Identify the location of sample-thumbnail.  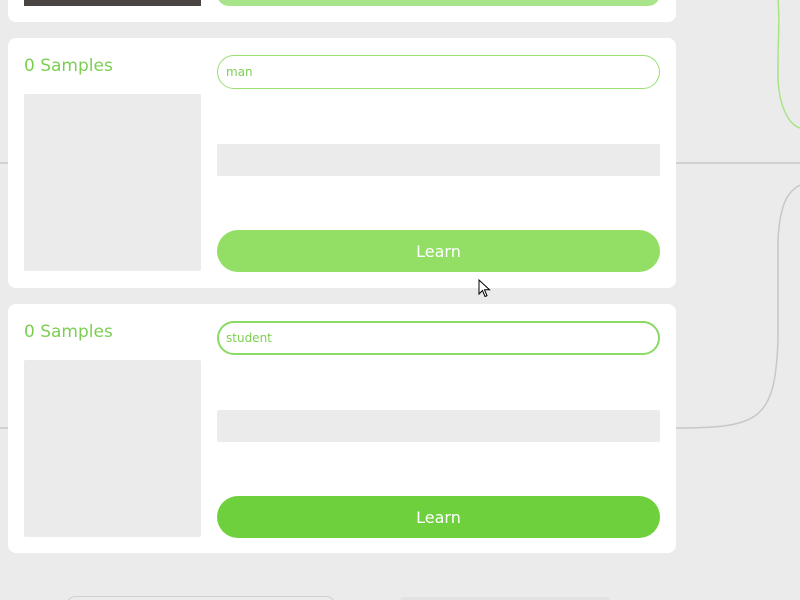
(112, 3).